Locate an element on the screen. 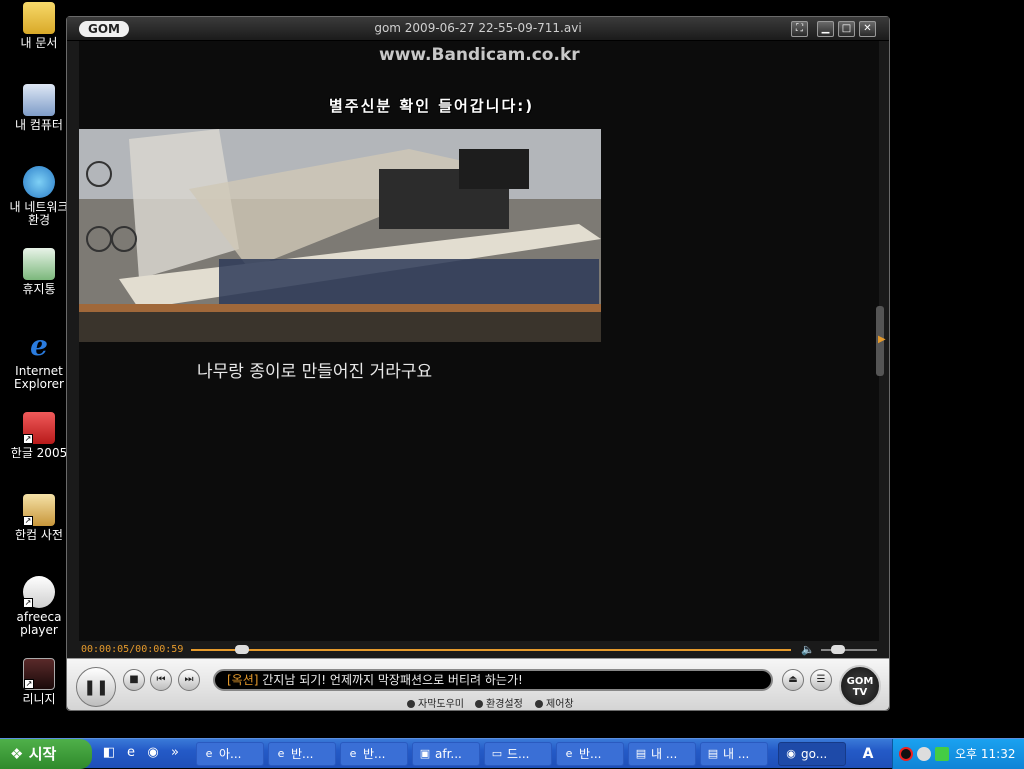 The image size is (1024, 769). desktop-icon-my-computer: 내 컴퓨터 is located at coordinates (39, 108).